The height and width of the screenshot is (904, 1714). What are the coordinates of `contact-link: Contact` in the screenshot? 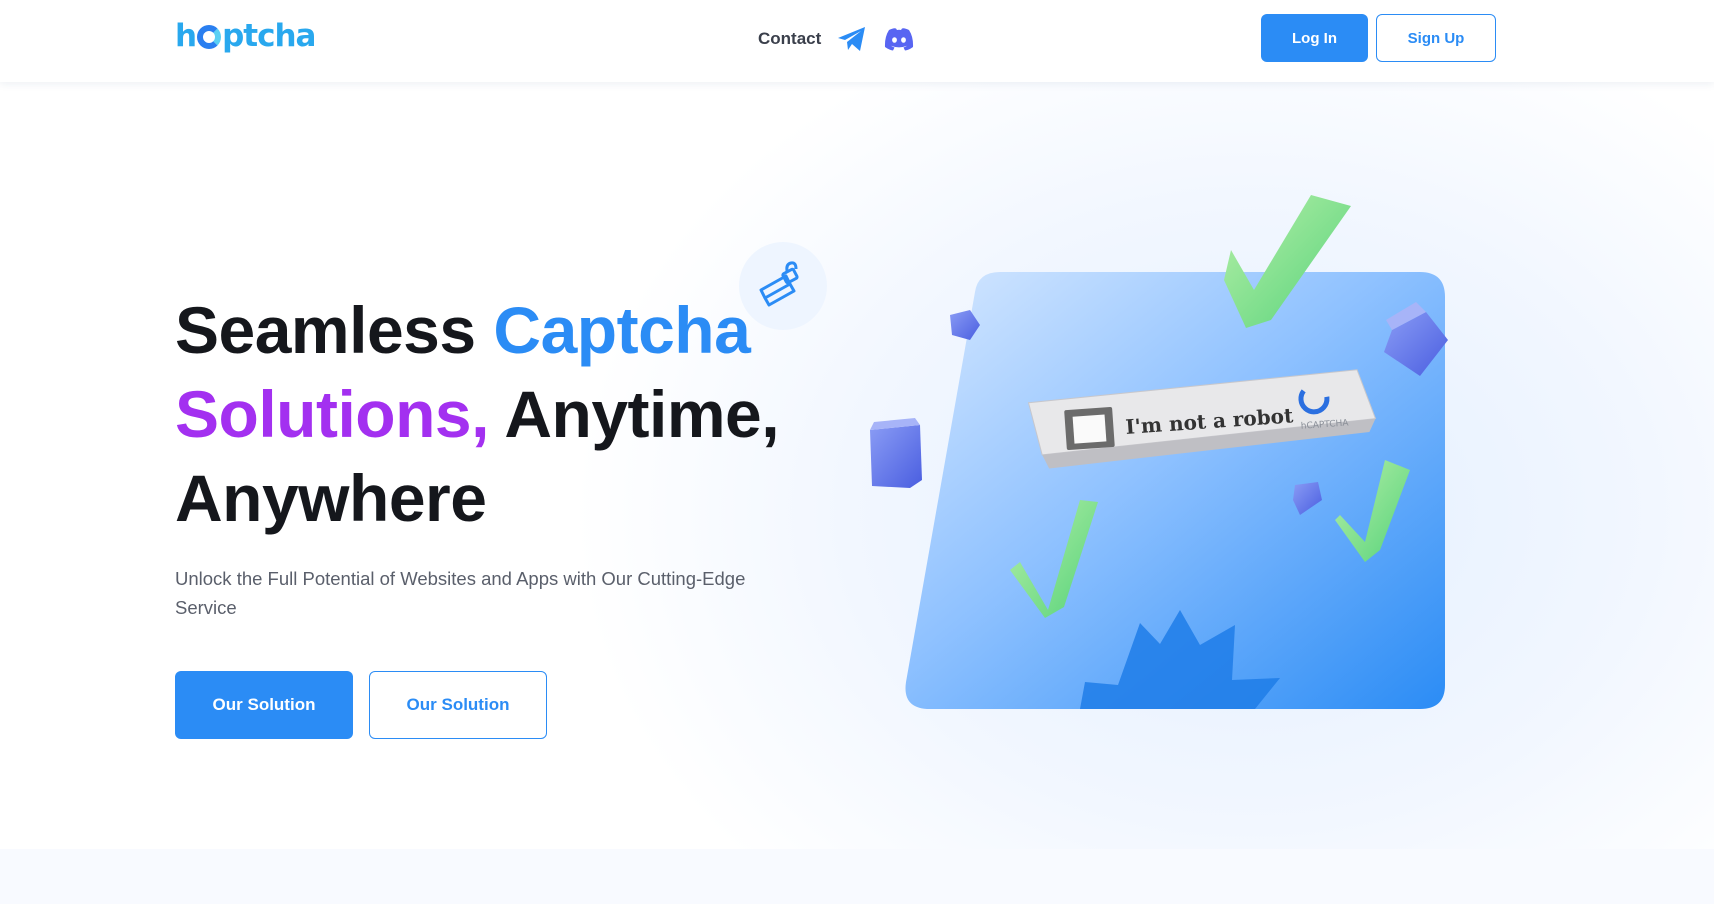 It's located at (789, 39).